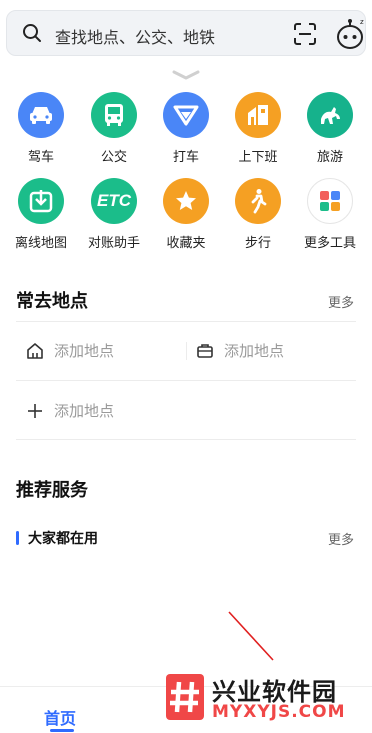  I want to click on search-placeholder: 查找地点、公交、地铁, so click(135, 37).